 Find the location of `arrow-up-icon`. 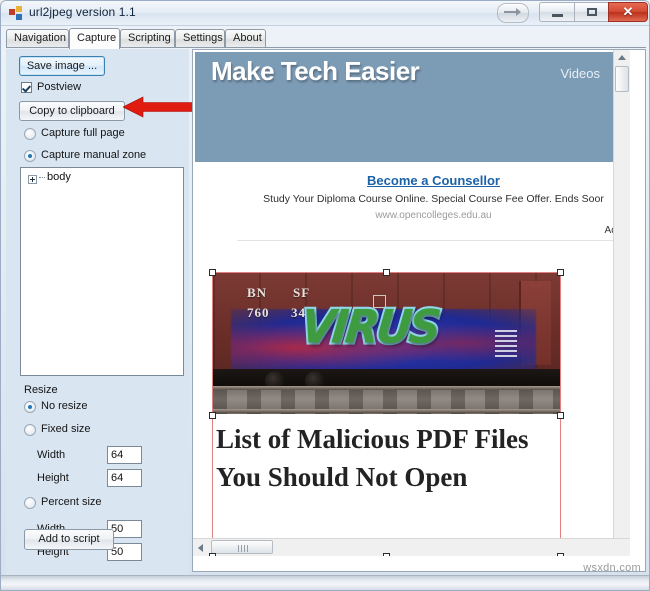

arrow-up-icon is located at coordinates (622, 57).